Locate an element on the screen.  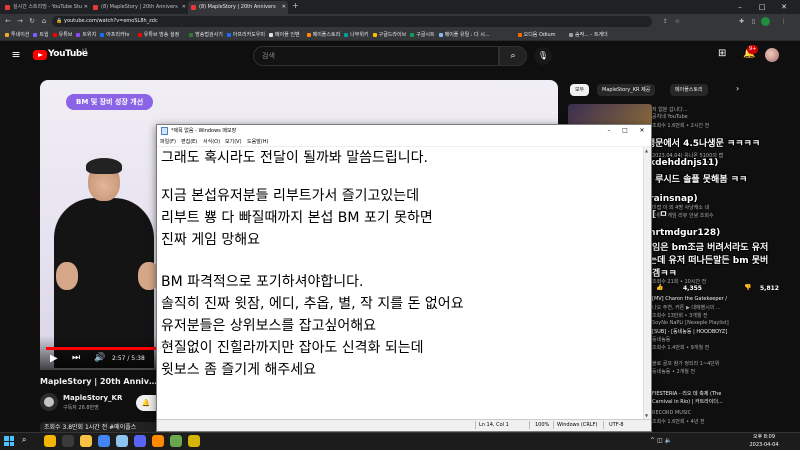
browser-tab-maple-2: (8) MapleStory | 20th Annivers ✕ is located at coordinates (238, 7).